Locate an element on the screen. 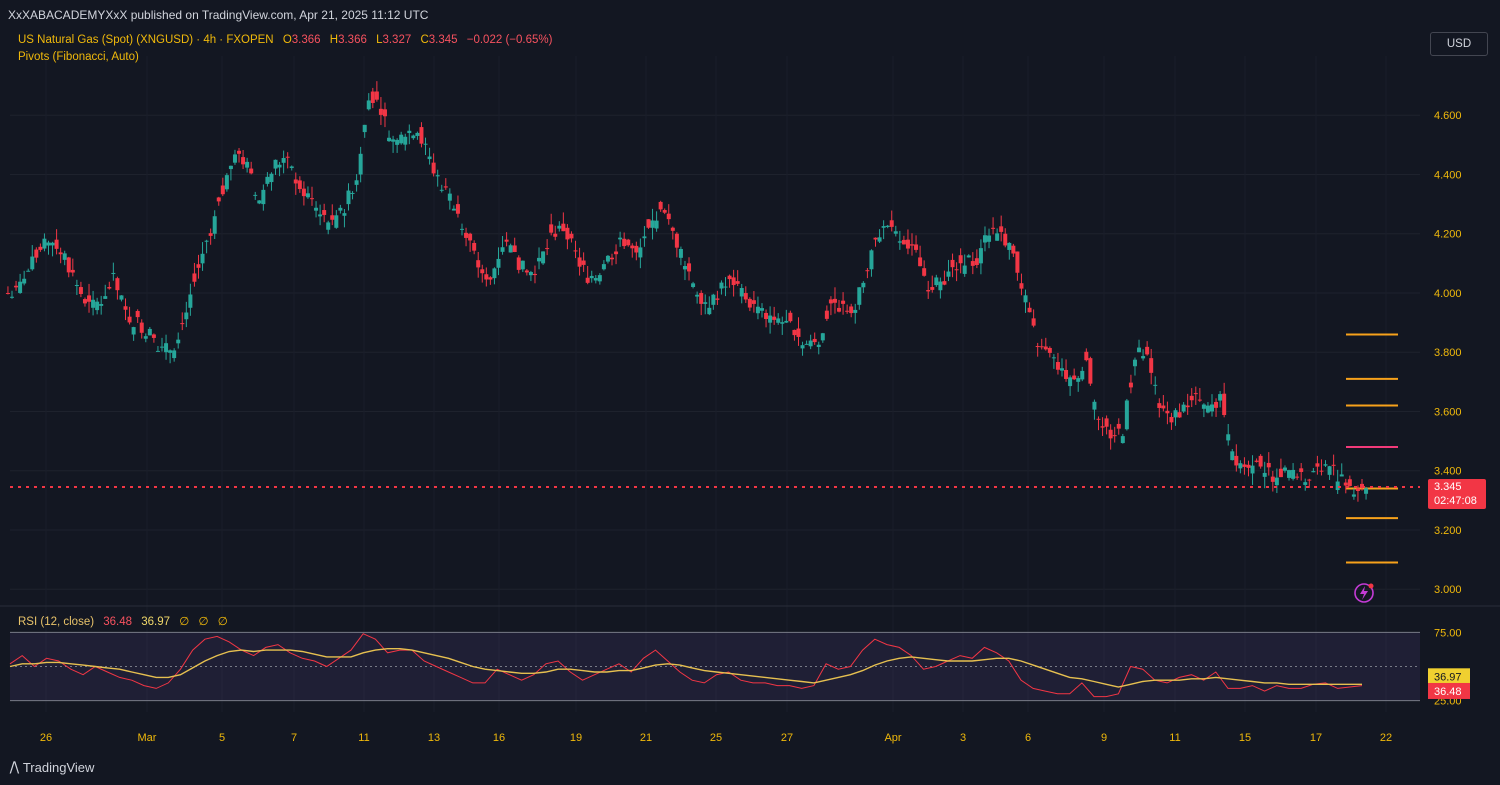 Image resolution: width=1500 pixels, height=785 pixels. rsi-legend: RSI (12, close) 36.48 36.97 ∅ ∅ ∅ is located at coordinates (123, 621).